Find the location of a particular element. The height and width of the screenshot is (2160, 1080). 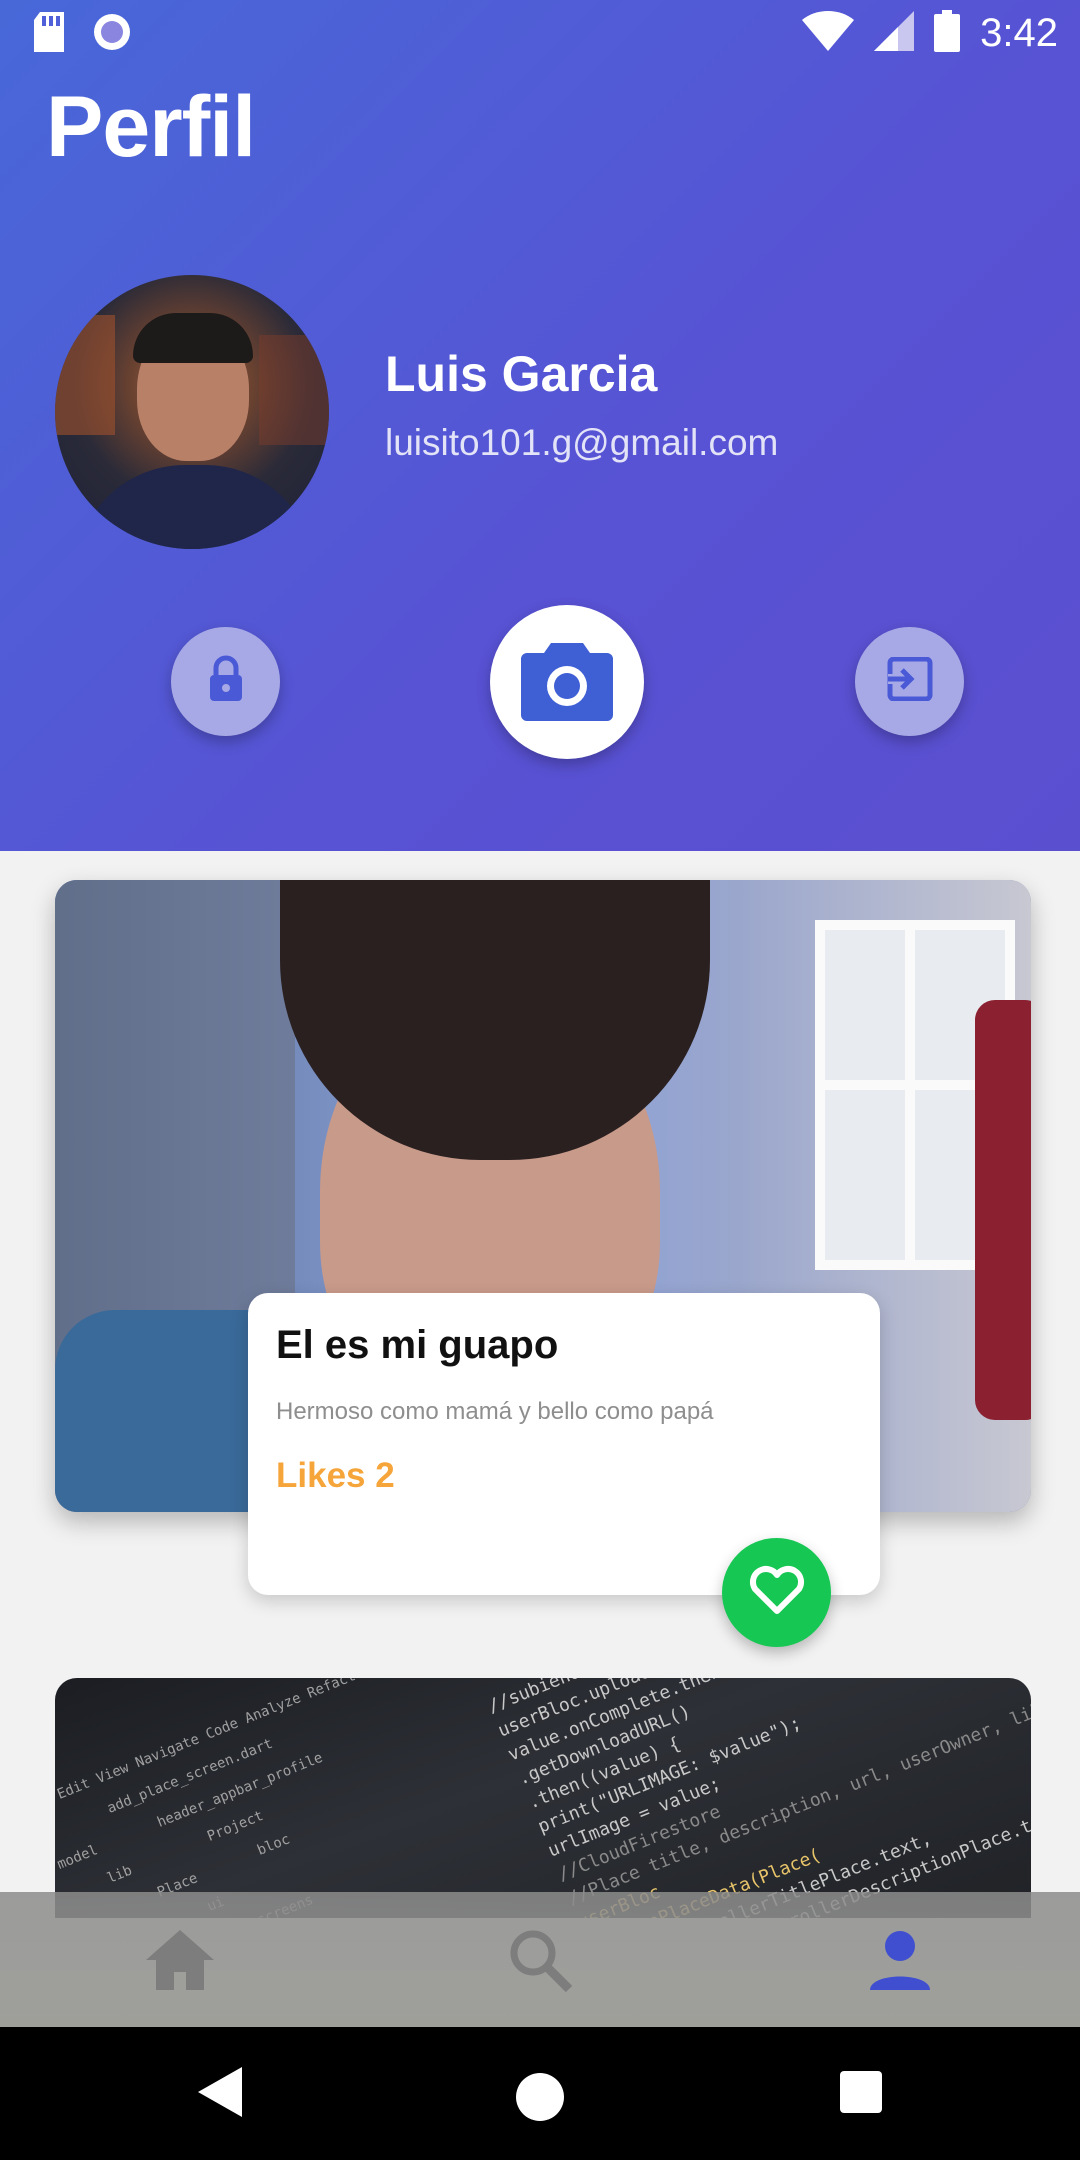

exit-icon is located at coordinates (910, 681).